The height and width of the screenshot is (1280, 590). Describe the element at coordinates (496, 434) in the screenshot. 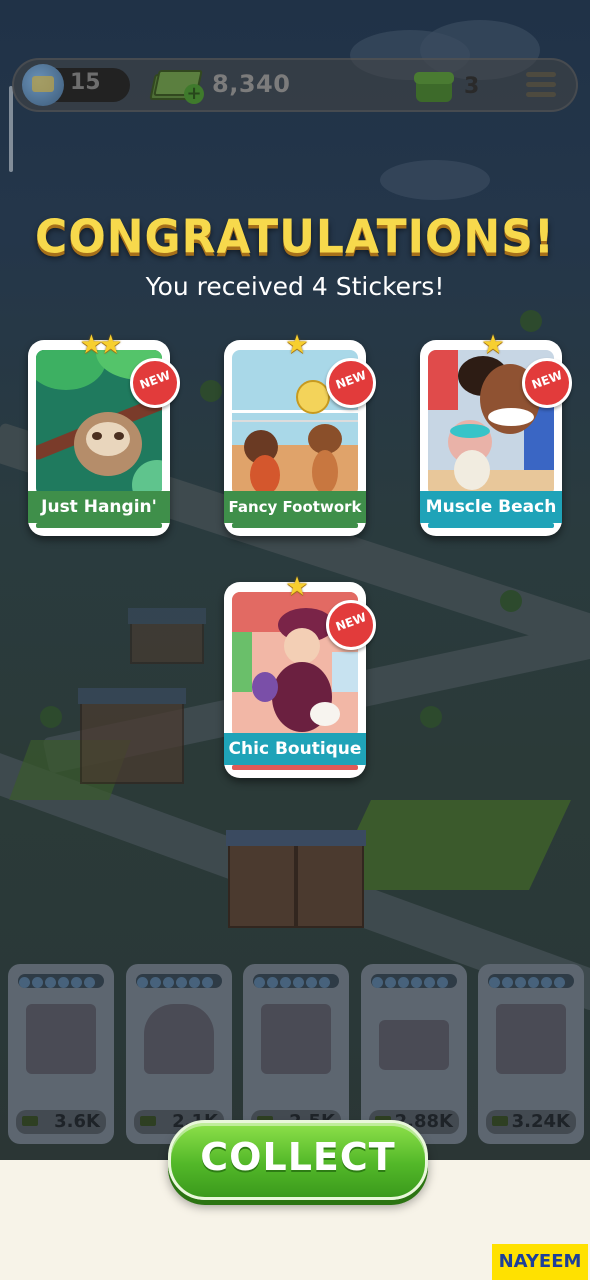

I see `sticker-card-muscle-beach: Muscle Beach ★ NEW` at that location.